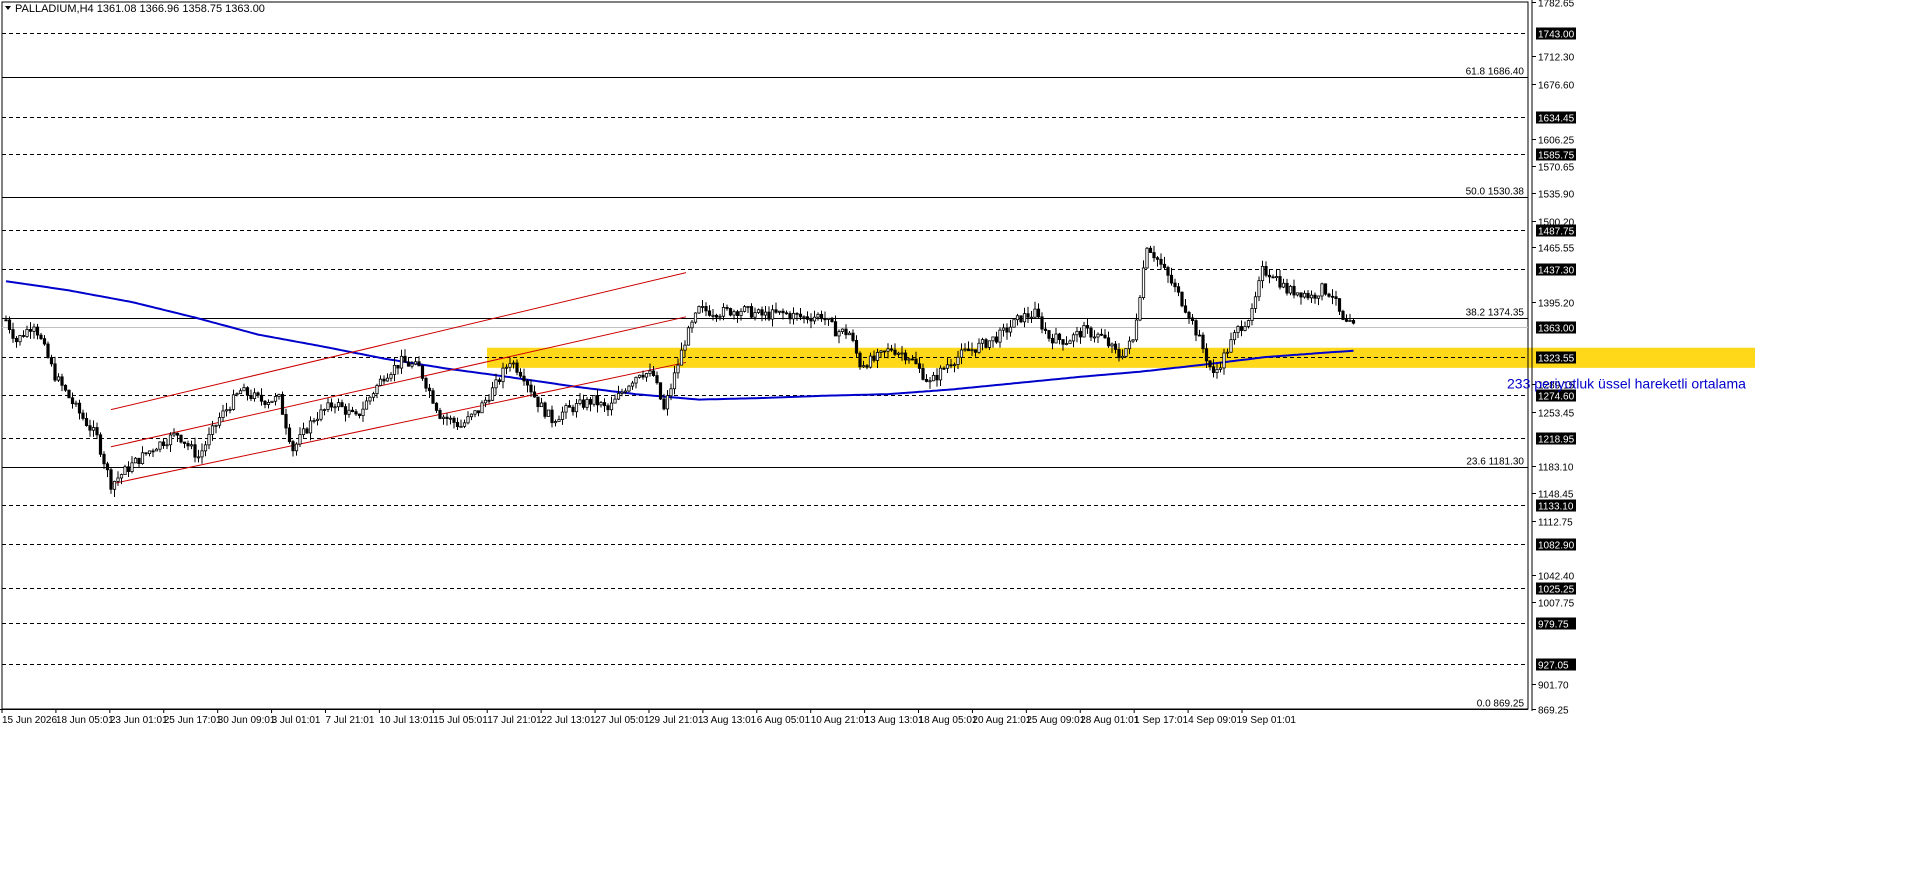 The height and width of the screenshot is (888, 1916). Describe the element at coordinates (679, 340) in the screenshot. I see `ema-233-line` at that location.